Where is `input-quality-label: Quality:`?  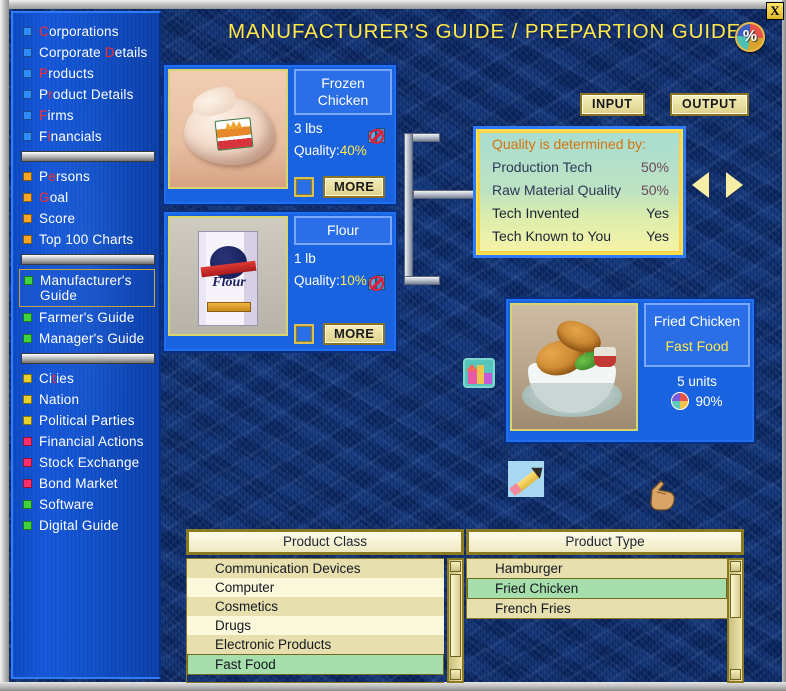 input-quality-label: Quality: is located at coordinates (317, 150).